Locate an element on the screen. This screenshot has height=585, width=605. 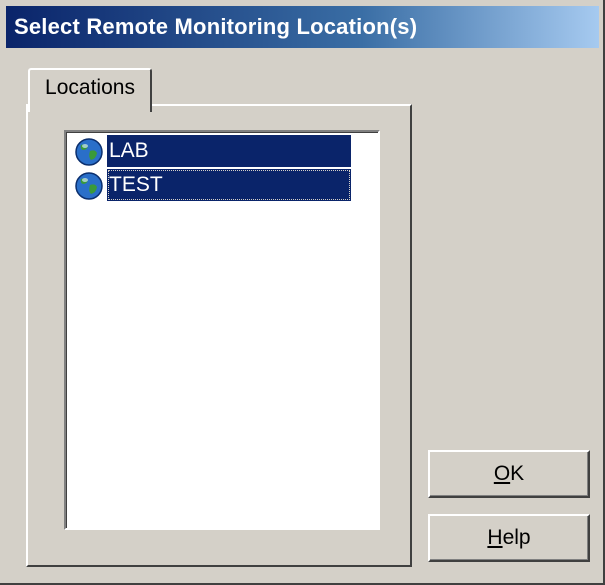
list-item-label: LAB is located at coordinates (229, 151).